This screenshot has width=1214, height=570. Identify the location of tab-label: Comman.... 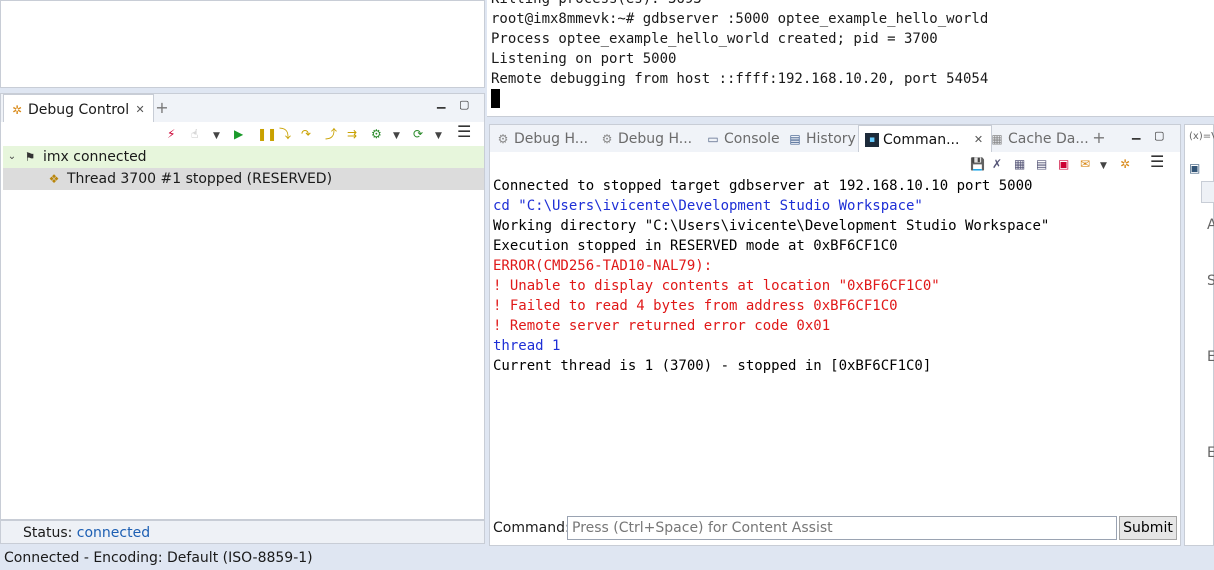
(921, 140).